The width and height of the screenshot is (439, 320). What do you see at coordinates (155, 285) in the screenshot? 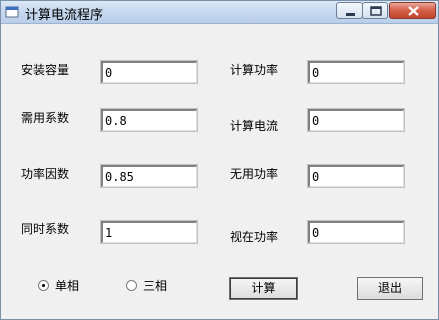
I see `three-phase-label: 三相` at bounding box center [155, 285].